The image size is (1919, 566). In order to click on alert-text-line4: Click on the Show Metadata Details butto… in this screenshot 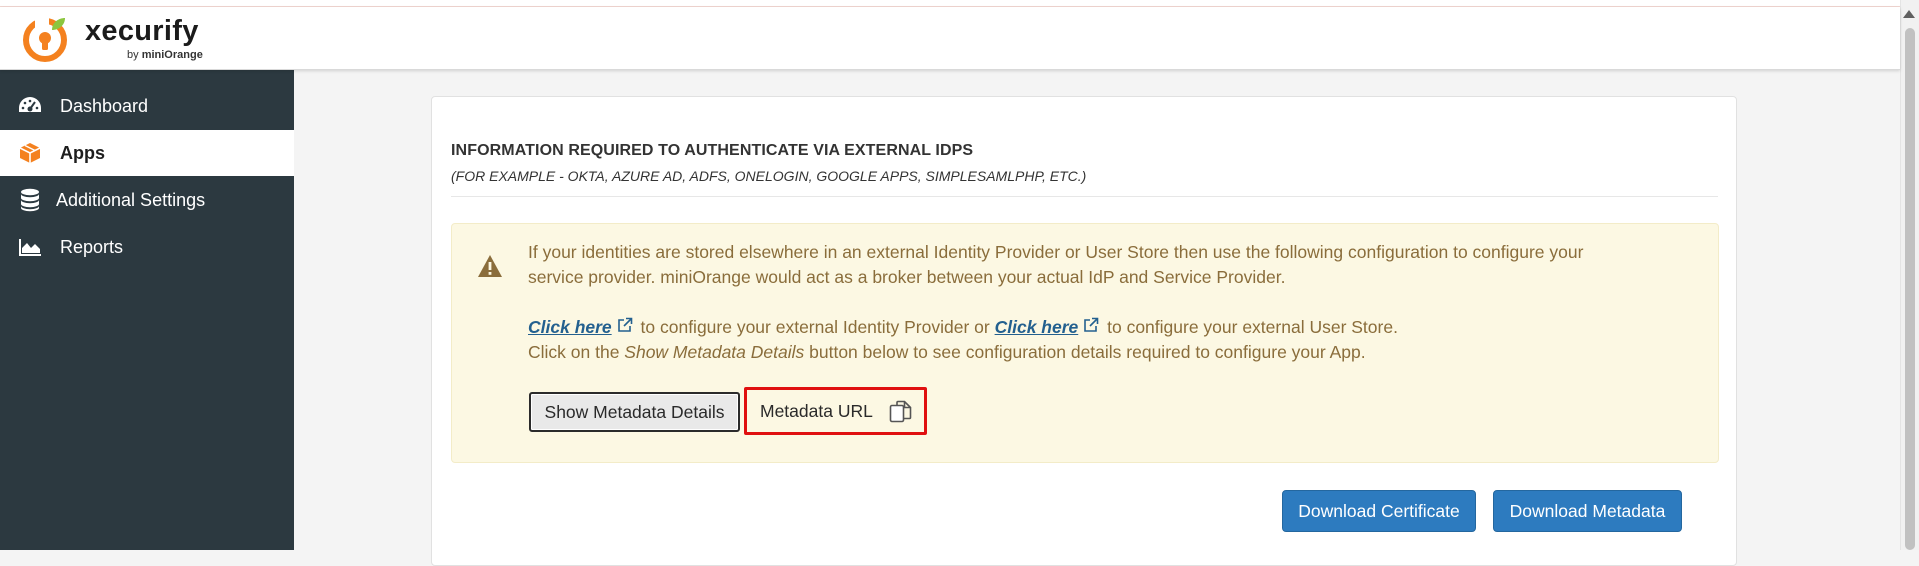, I will do `click(947, 352)`.